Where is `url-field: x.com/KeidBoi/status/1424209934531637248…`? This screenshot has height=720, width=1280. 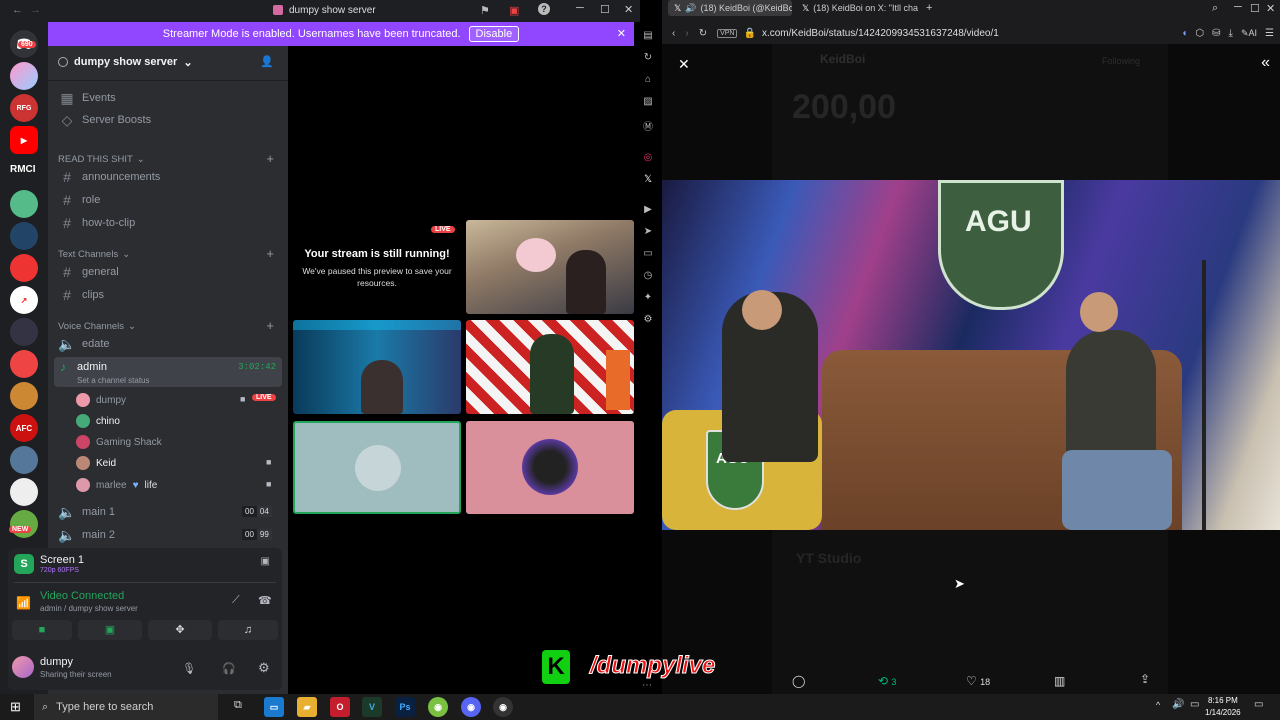
url-field: x.com/KeidBoi/status/1424209934531637248… is located at coordinates (880, 33).